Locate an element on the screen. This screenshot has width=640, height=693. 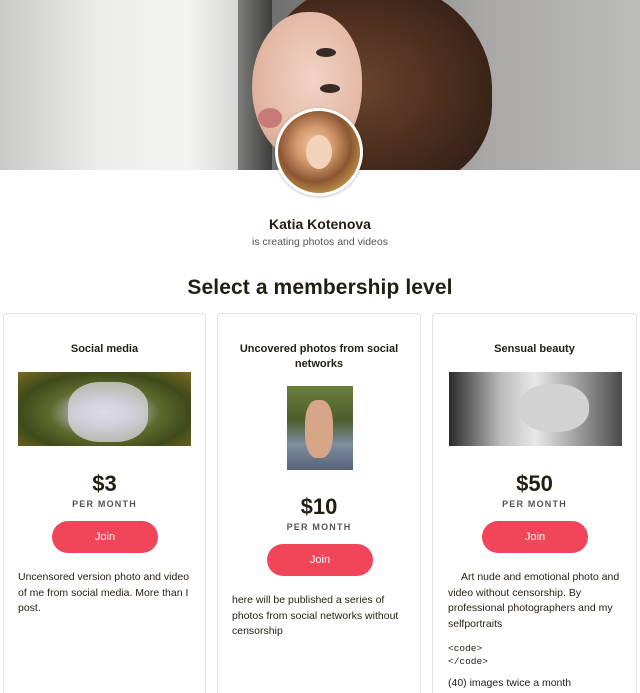
cover-lips is located at coordinates (270, 118).